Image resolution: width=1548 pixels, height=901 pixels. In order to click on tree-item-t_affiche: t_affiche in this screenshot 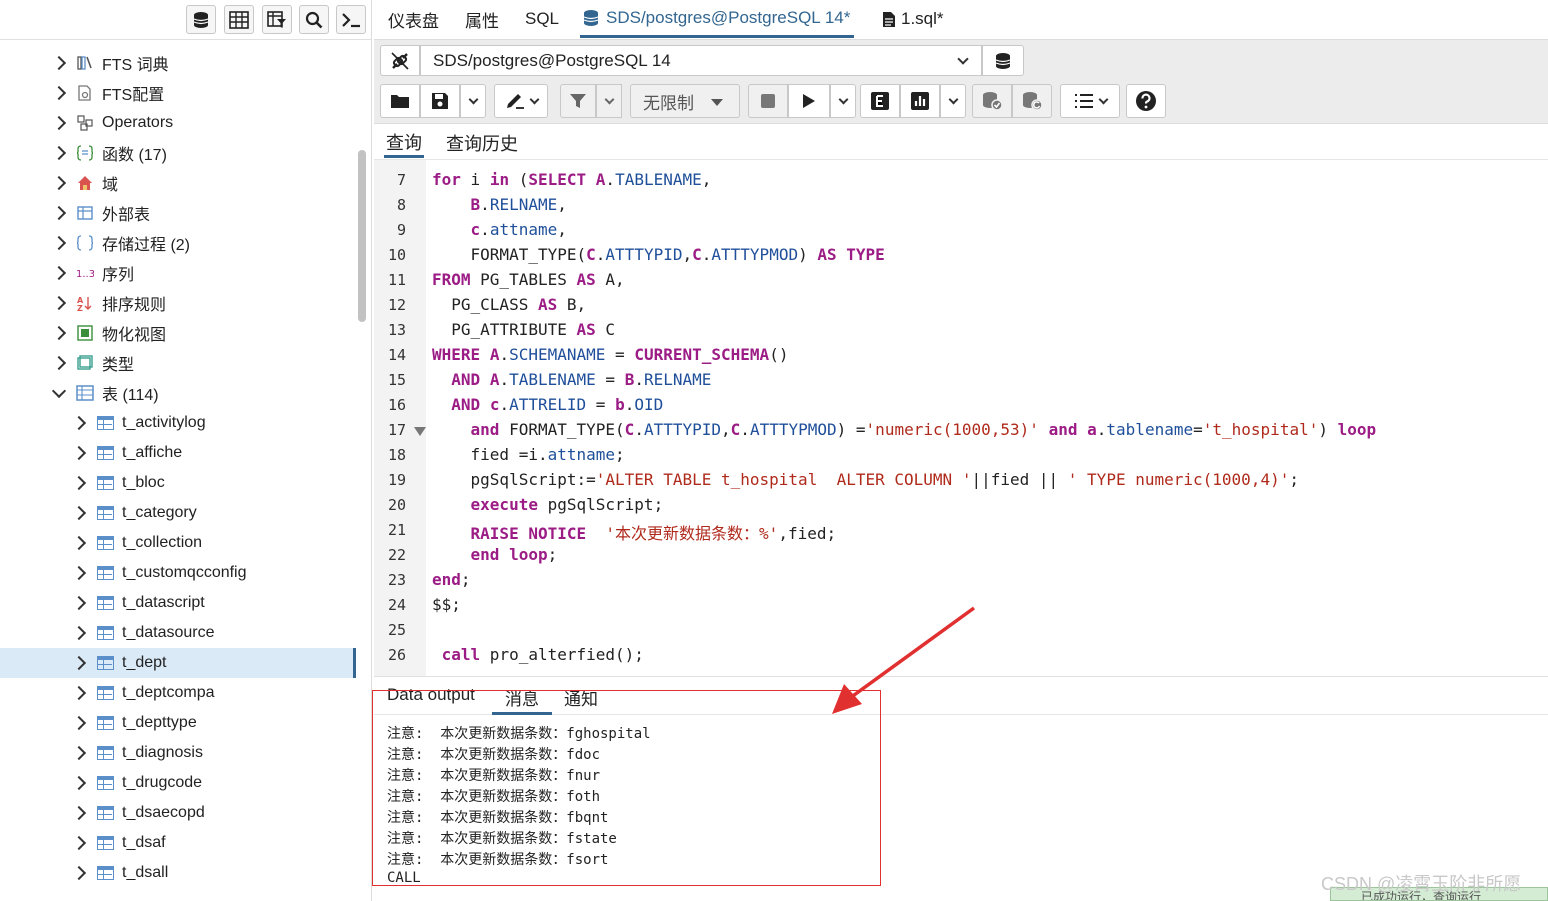, I will do `click(178, 453)`.